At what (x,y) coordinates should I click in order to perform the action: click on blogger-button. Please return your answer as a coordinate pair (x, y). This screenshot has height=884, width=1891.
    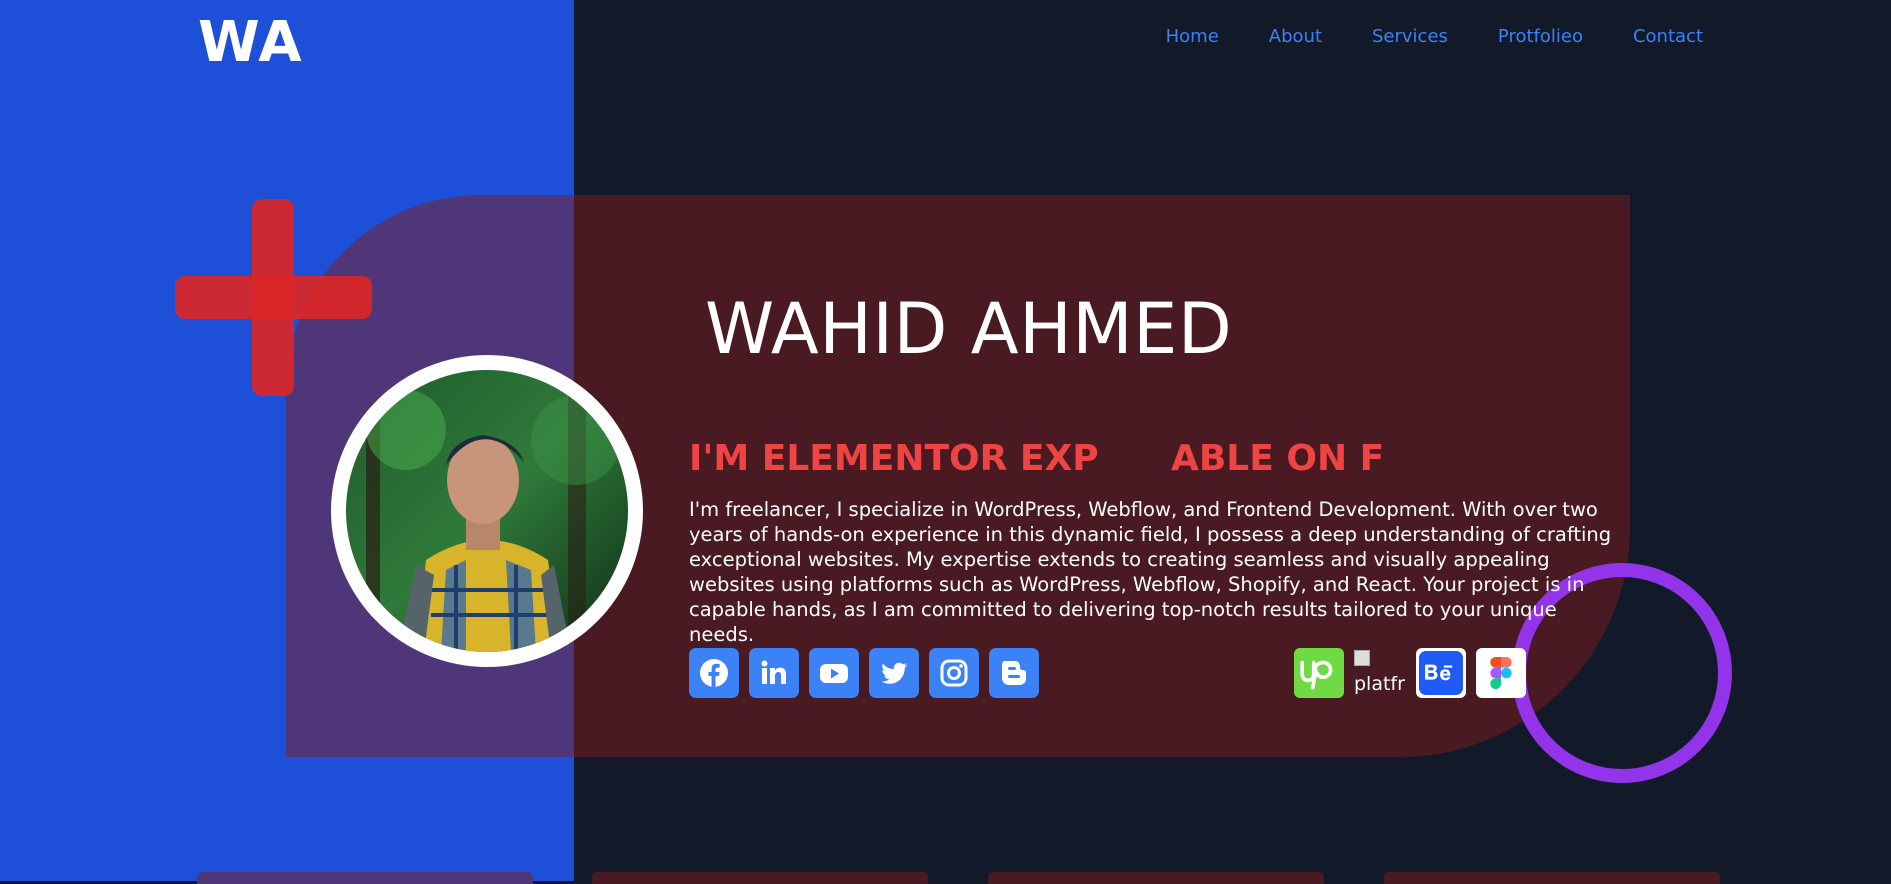
    Looking at the image, I should click on (1014, 673).